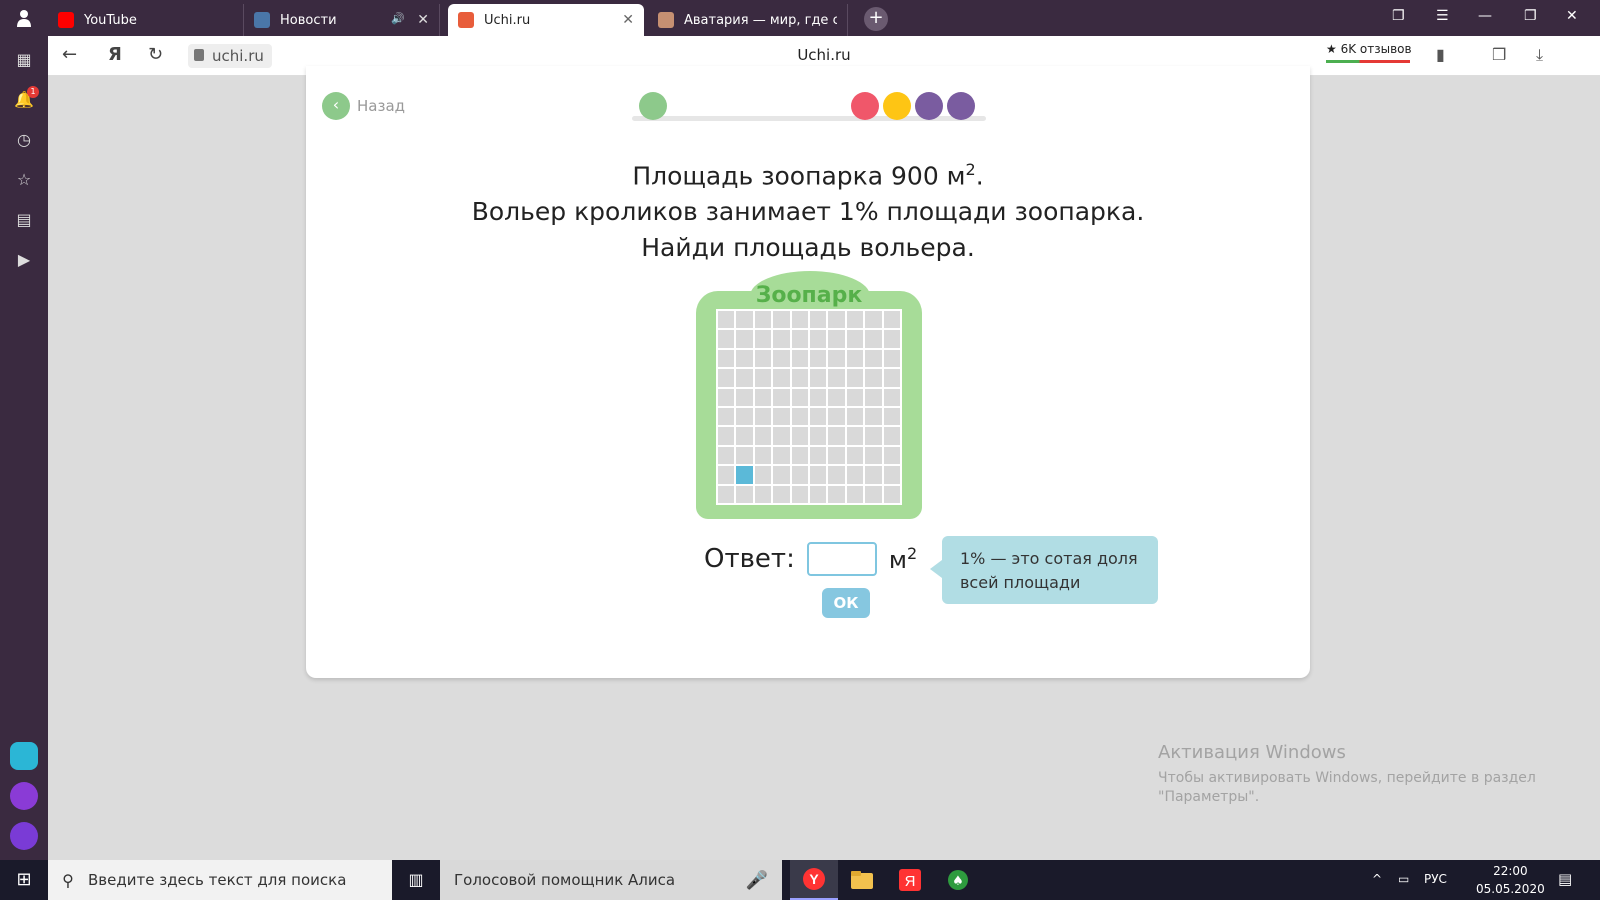  I want to click on svg-text: Y, so click(814, 879).